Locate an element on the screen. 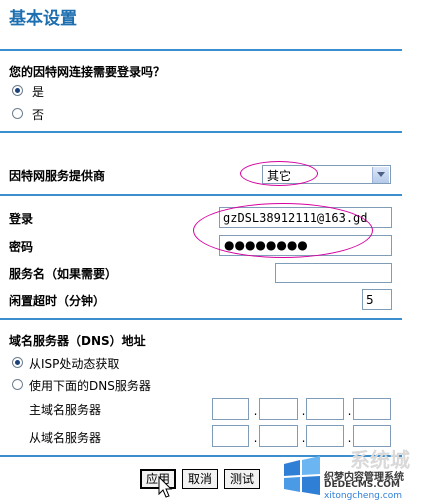 The width and height of the screenshot is (433, 502). watermark-url: DEDECMS.COM is located at coordinates (362, 485).